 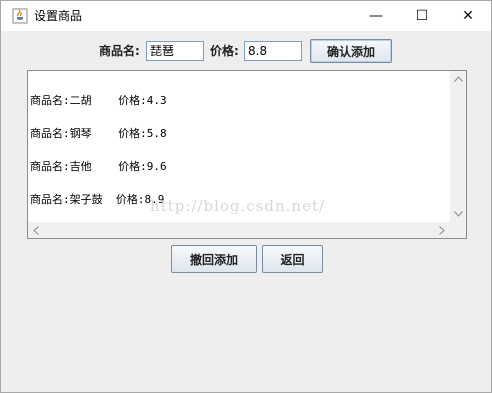 I want to click on back-button: 返回, so click(x=292, y=259).